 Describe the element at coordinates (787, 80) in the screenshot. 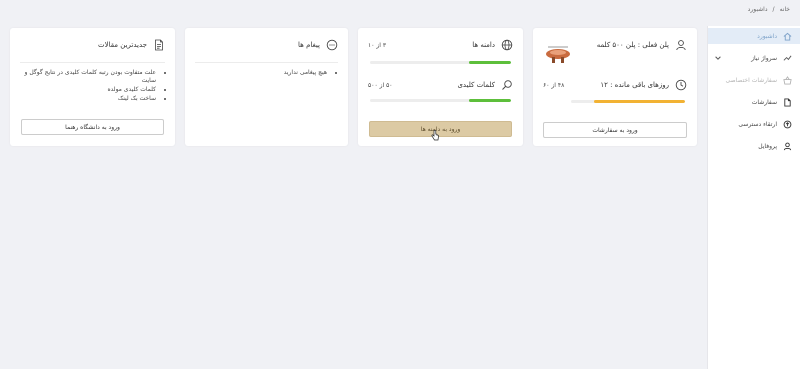

I see `basket-icon` at that location.